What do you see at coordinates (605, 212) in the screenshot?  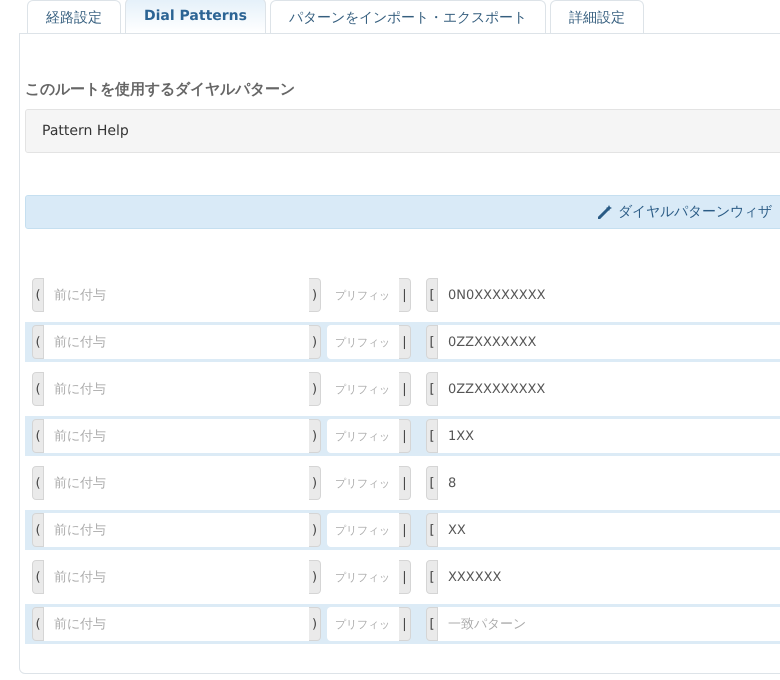 I see `wand-icon` at bounding box center [605, 212].